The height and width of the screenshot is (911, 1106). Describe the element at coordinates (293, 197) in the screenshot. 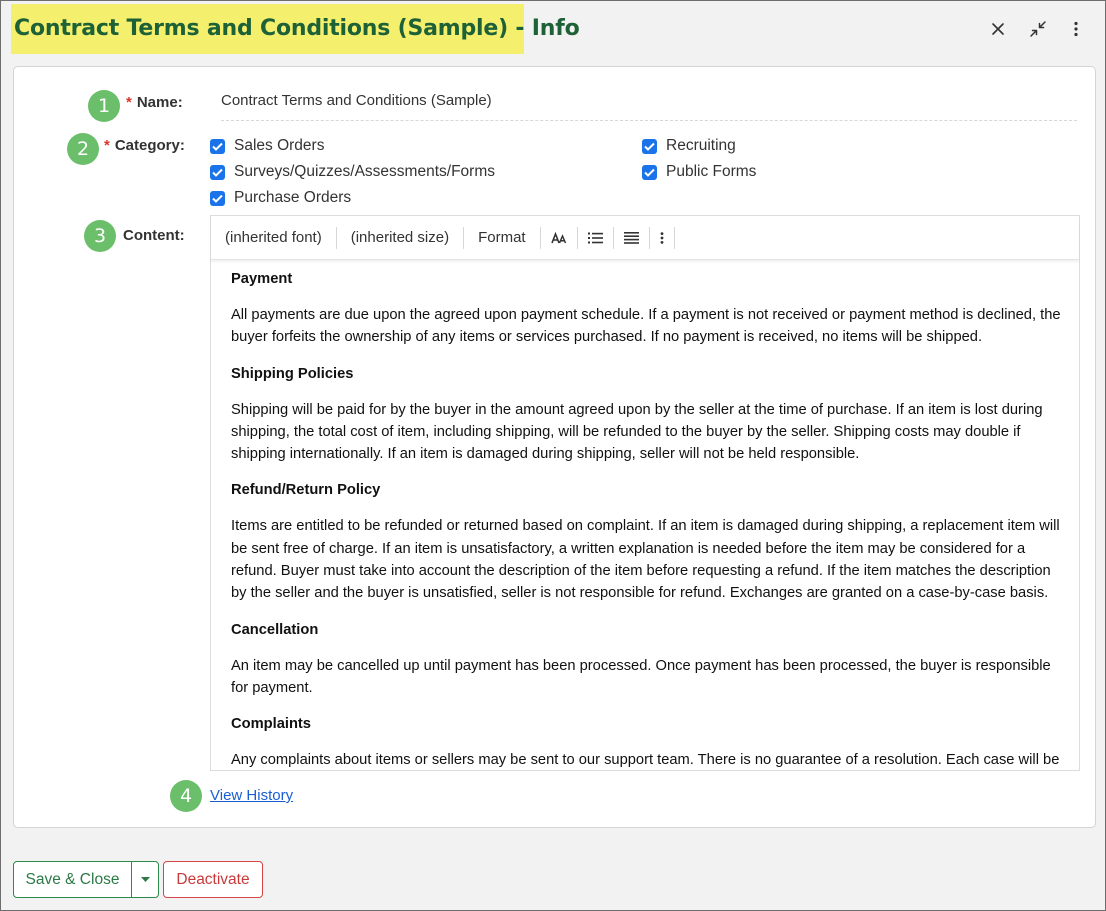

I see `checkbox-label: Purchase Orders` at that location.